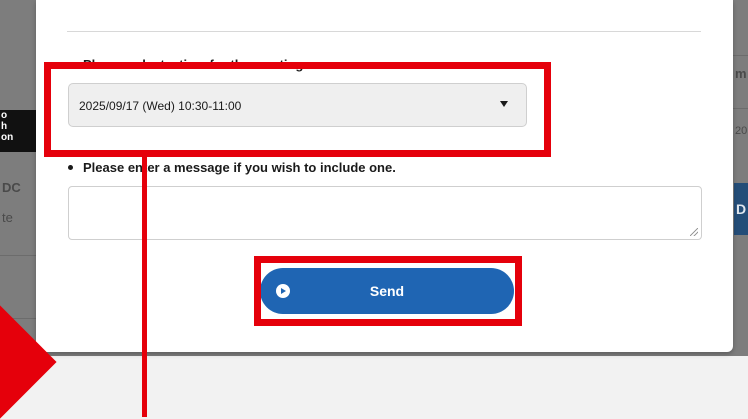 The image size is (748, 419). What do you see at coordinates (741, 209) in the screenshot?
I see `background-blue-tag: D` at bounding box center [741, 209].